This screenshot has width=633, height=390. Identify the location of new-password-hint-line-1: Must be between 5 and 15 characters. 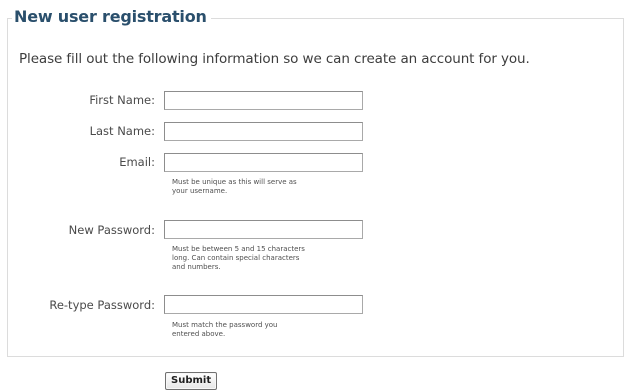
(238, 249).